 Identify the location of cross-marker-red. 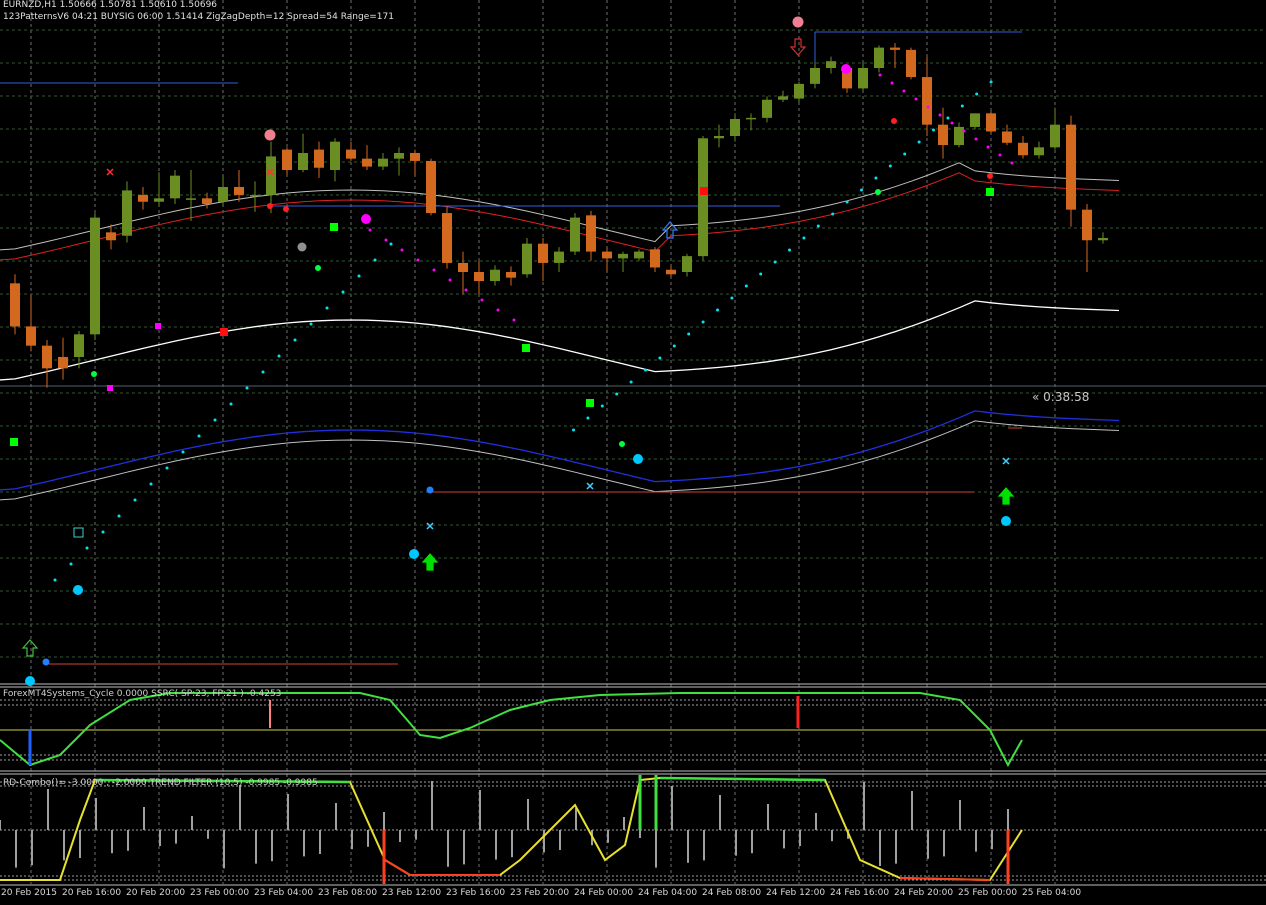
(110, 172).